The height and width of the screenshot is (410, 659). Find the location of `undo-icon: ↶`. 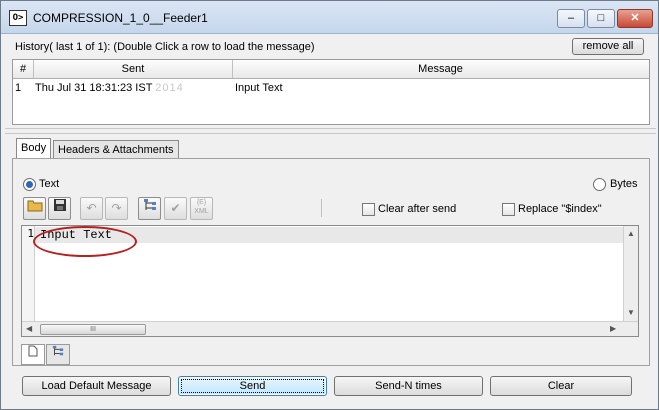

undo-icon: ↶ is located at coordinates (91, 208).